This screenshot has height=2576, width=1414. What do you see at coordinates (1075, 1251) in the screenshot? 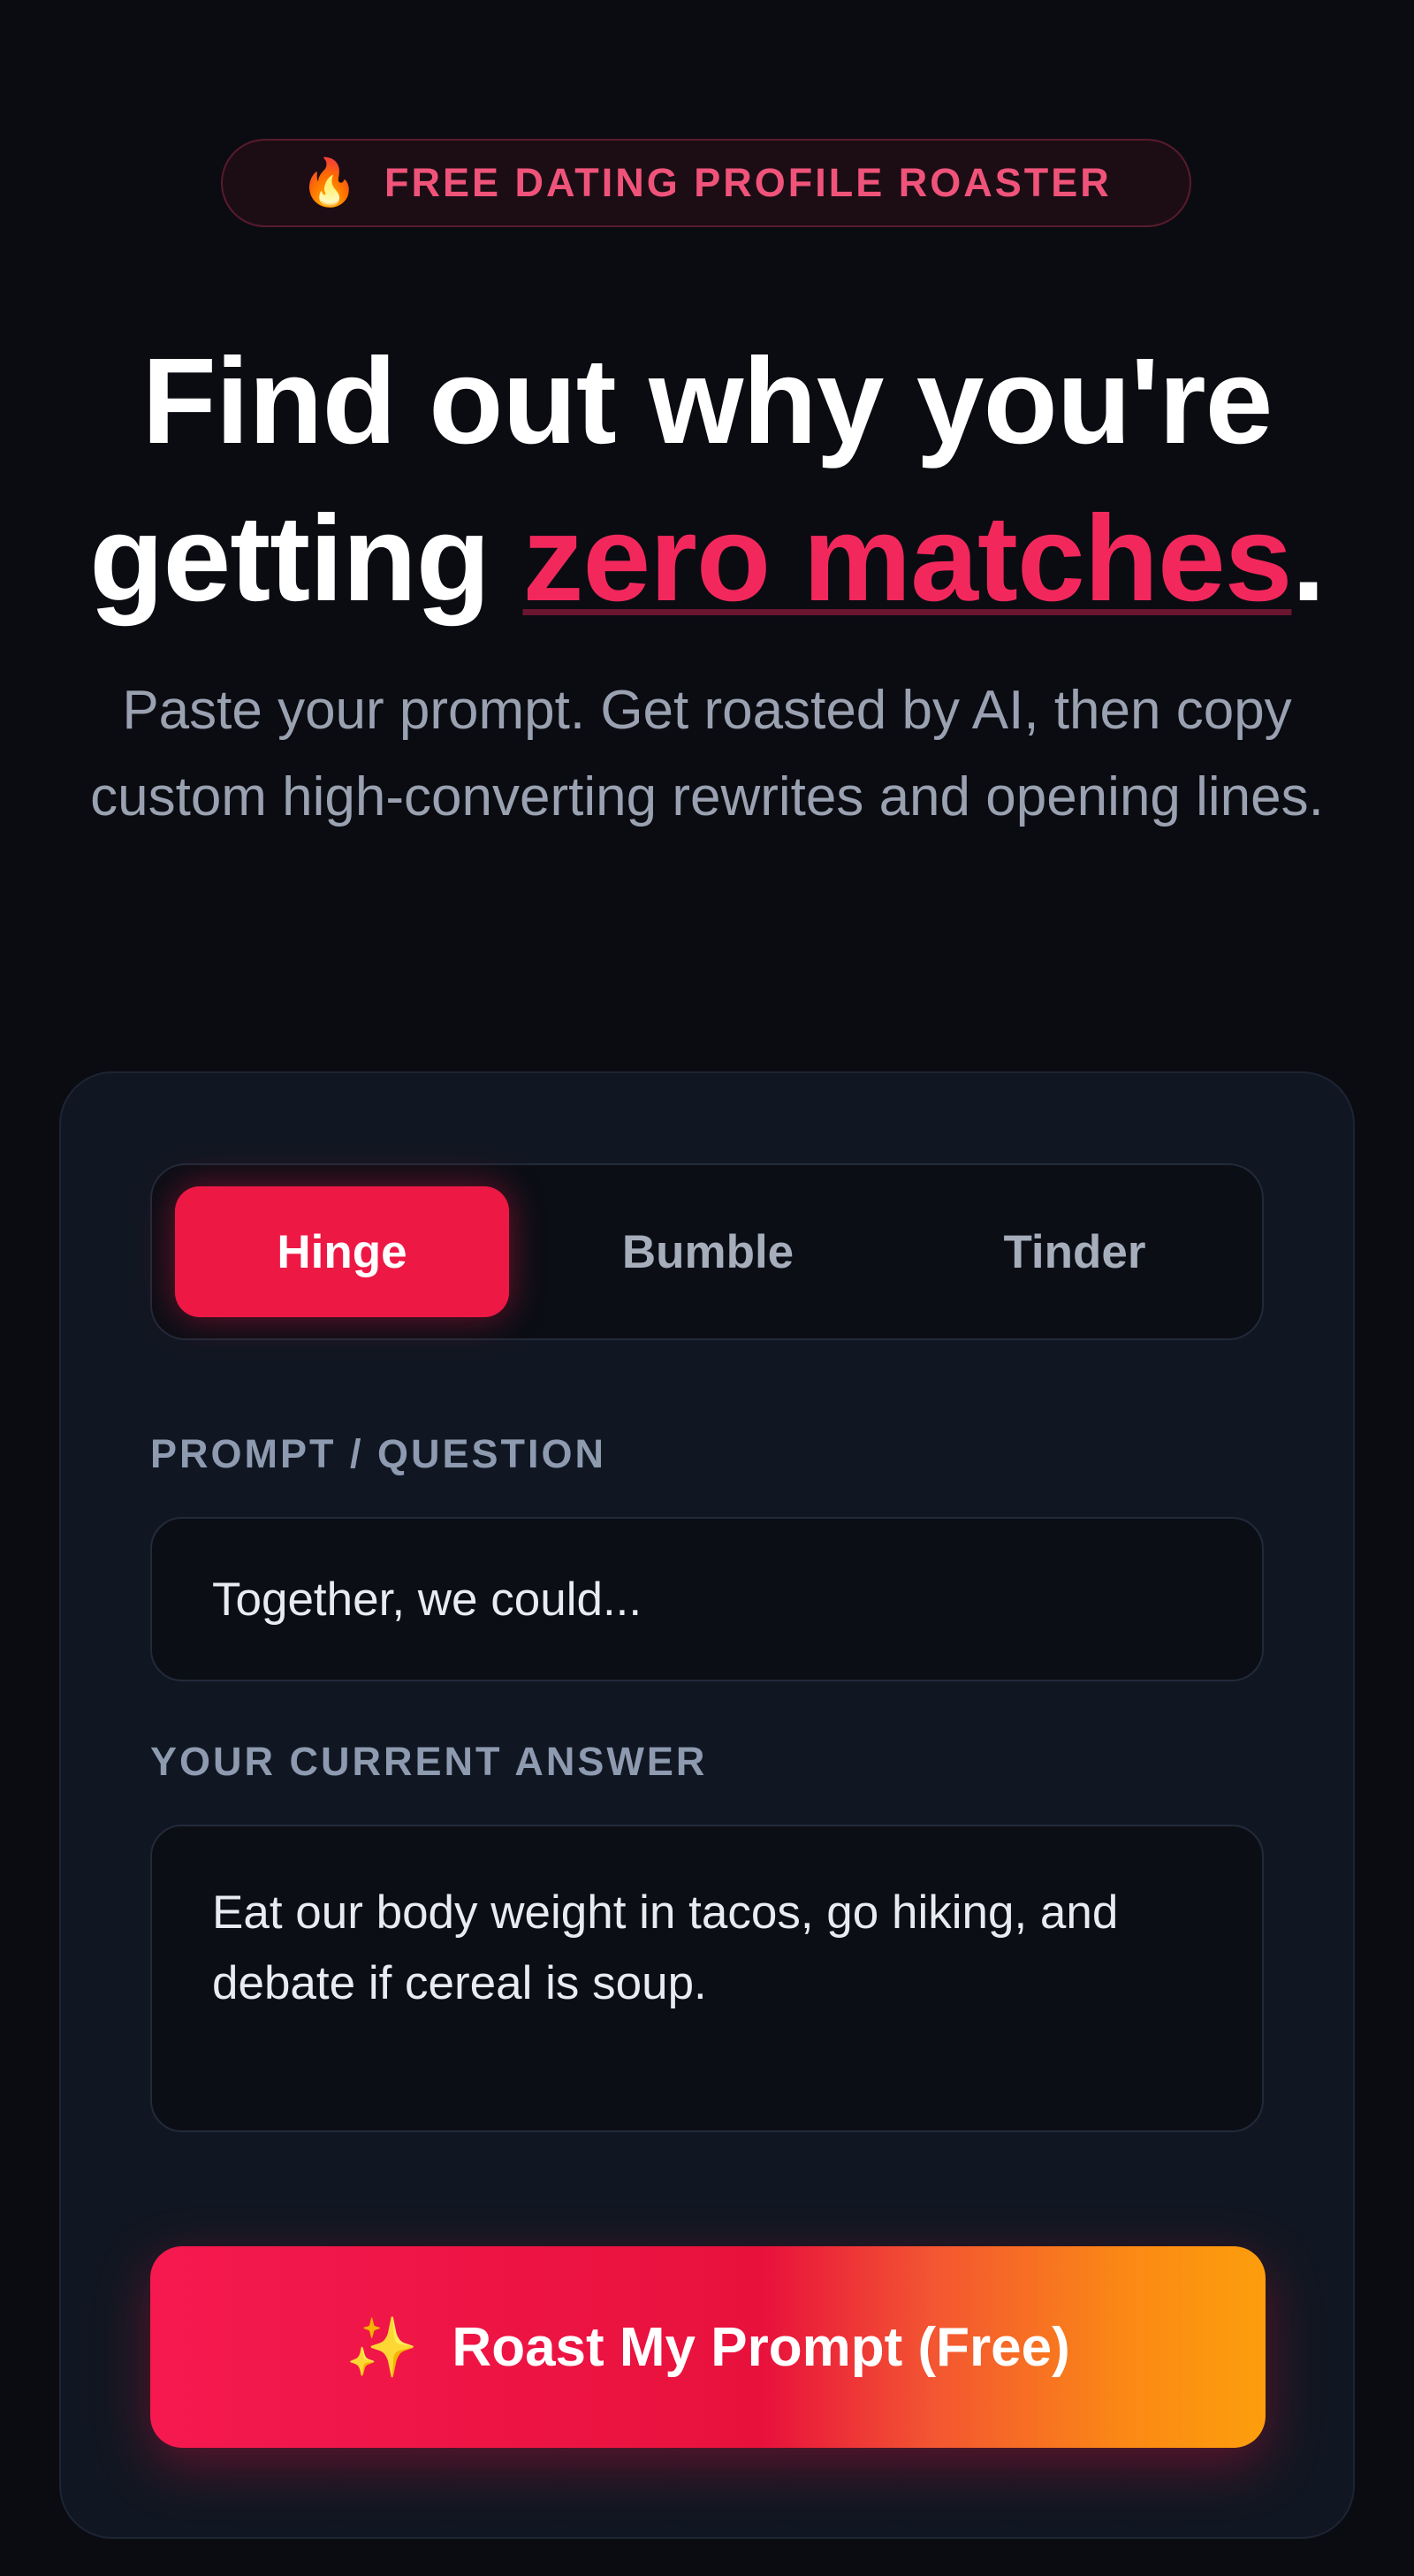
I see `tab-tinder: Tinder` at bounding box center [1075, 1251].